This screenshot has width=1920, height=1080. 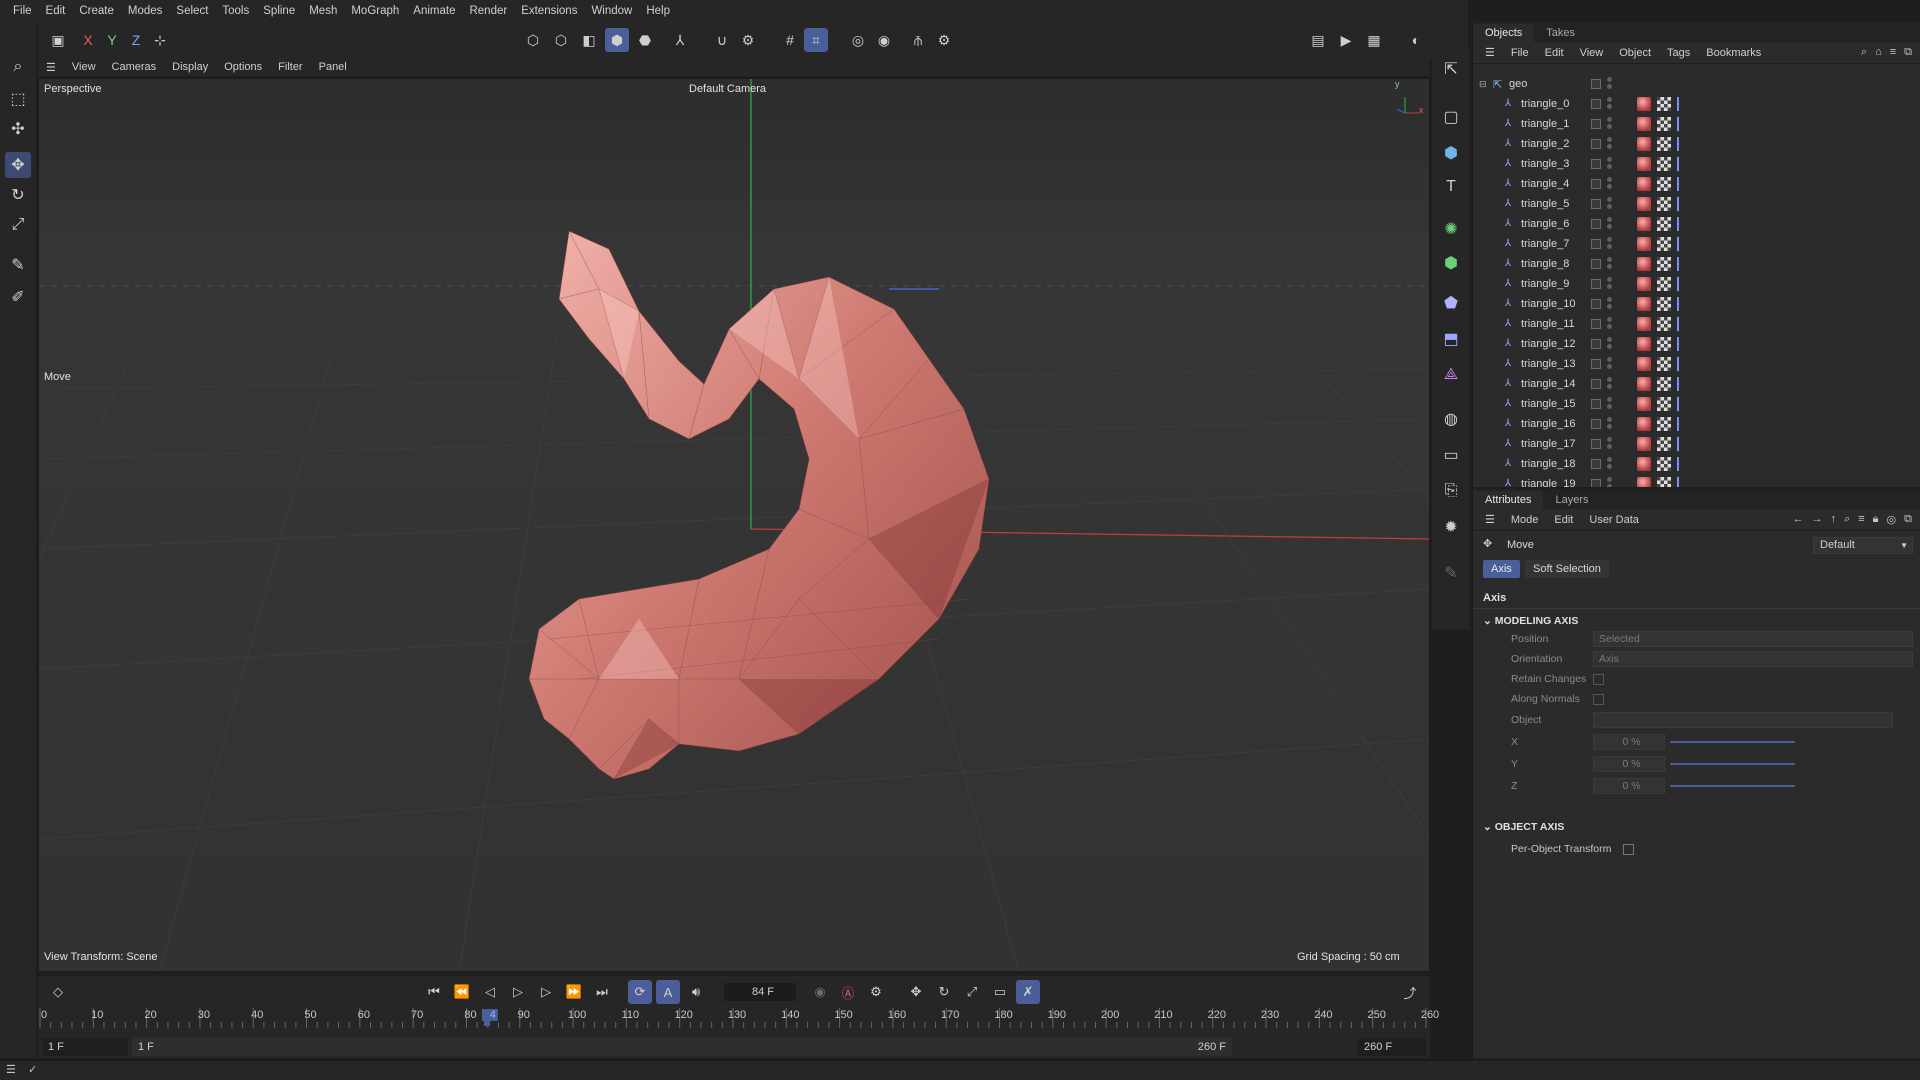 I want to click on menu-edit: Edit, so click(x=56, y=11).